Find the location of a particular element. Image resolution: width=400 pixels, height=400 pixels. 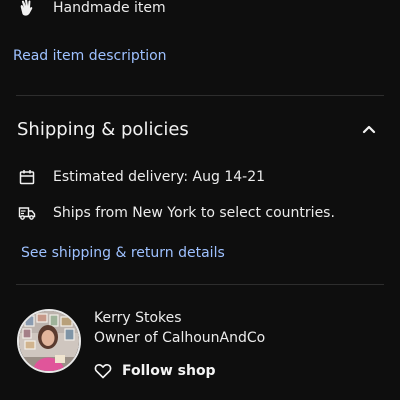

read-description-link: Read item description is located at coordinates (90, 56).